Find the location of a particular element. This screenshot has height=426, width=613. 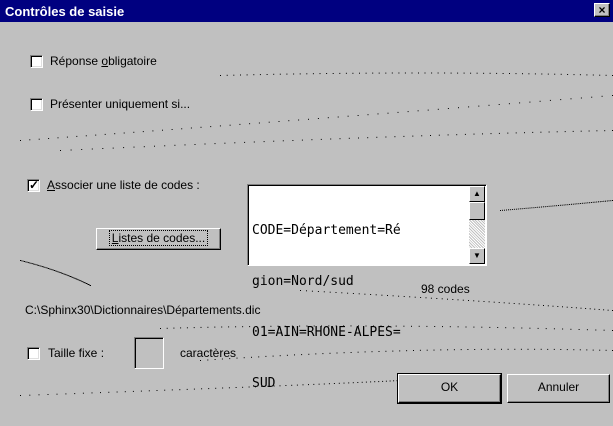

code-list-label: Associer une liste de codes : is located at coordinates (123, 185).